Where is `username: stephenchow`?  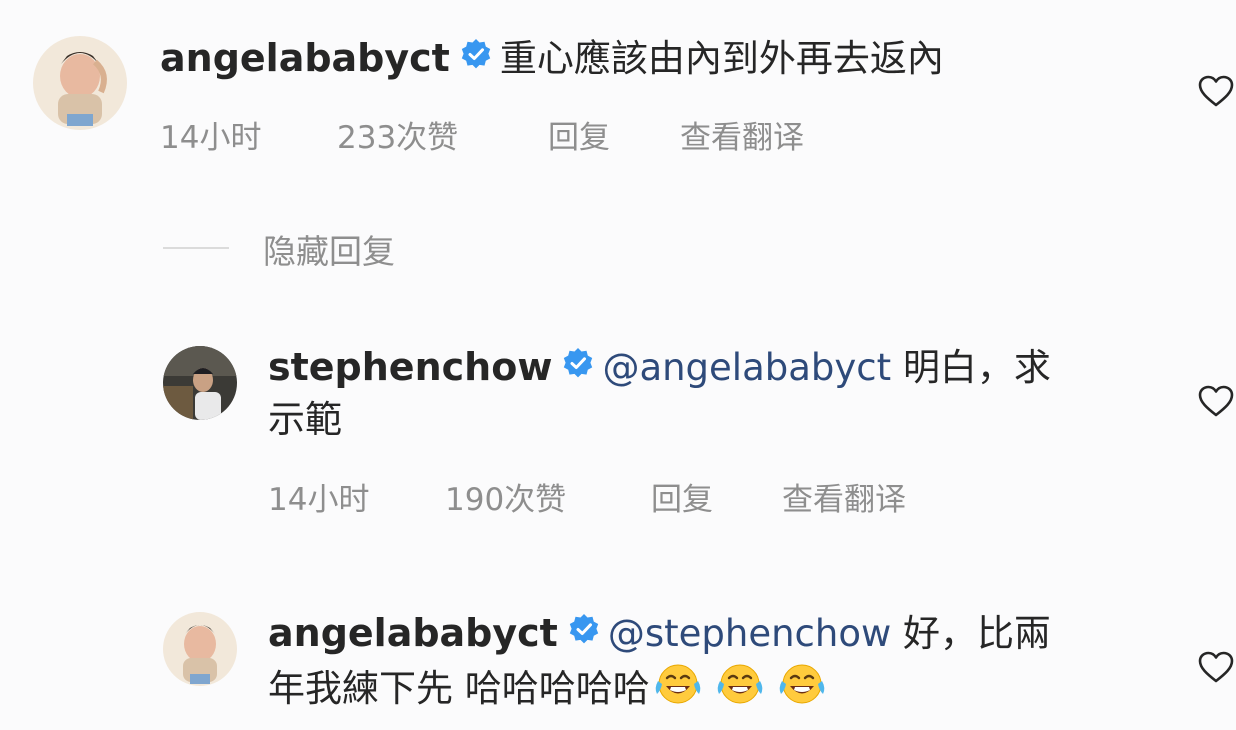
username: stephenchow is located at coordinates (410, 367).